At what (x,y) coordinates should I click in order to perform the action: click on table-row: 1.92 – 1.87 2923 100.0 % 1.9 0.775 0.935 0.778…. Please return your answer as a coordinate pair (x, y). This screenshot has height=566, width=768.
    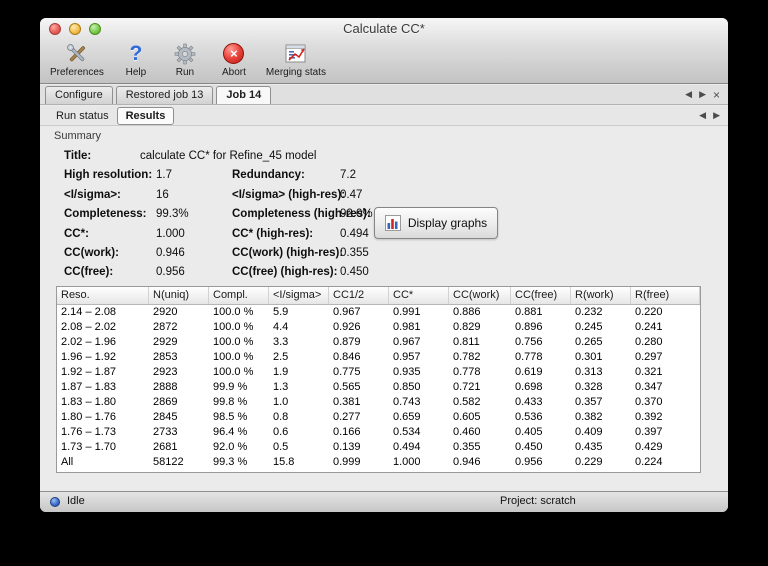
    Looking at the image, I should click on (378, 372).